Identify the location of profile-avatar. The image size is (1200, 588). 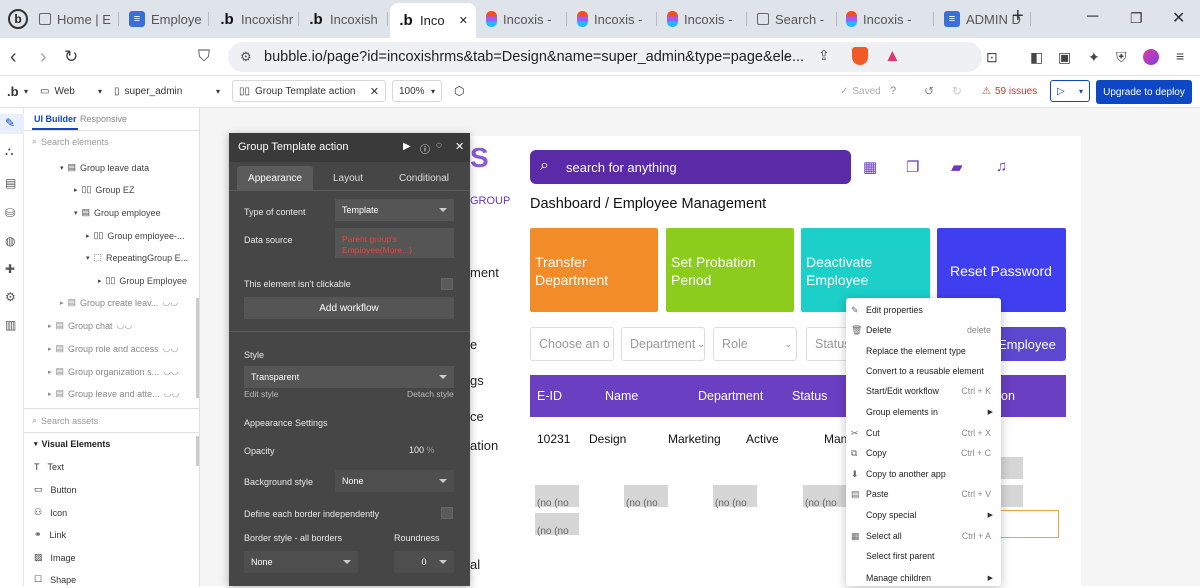
(1151, 57).